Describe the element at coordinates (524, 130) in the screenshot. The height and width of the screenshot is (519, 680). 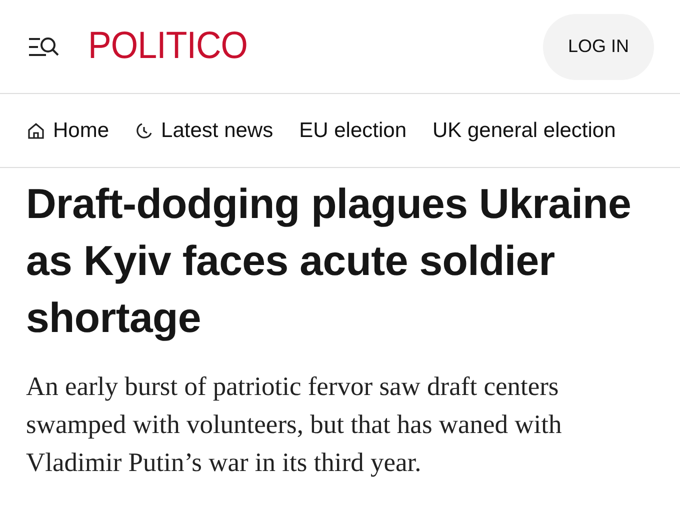
I see `nav-link: UK general election` at that location.